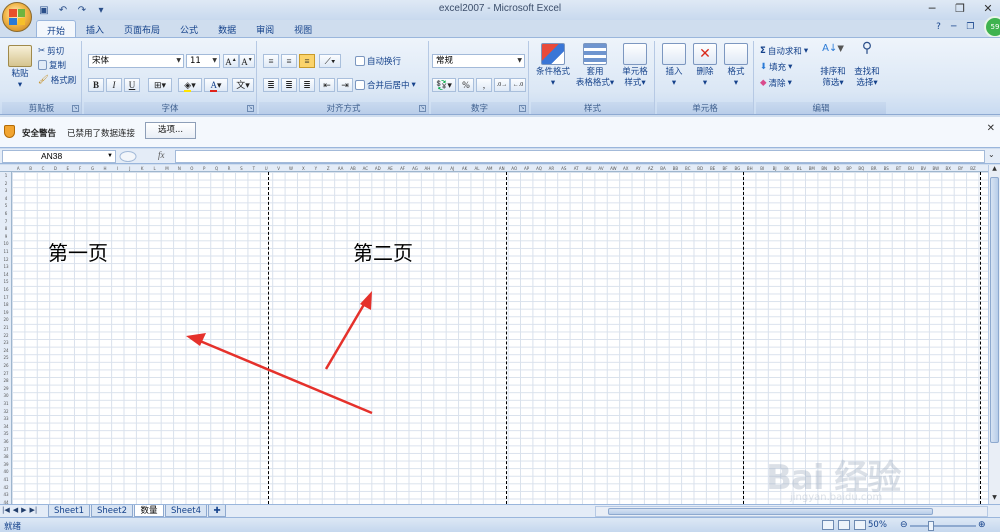 This screenshot has height=532, width=1000. I want to click on wrap-text-button: 自动换行, so click(378, 61).